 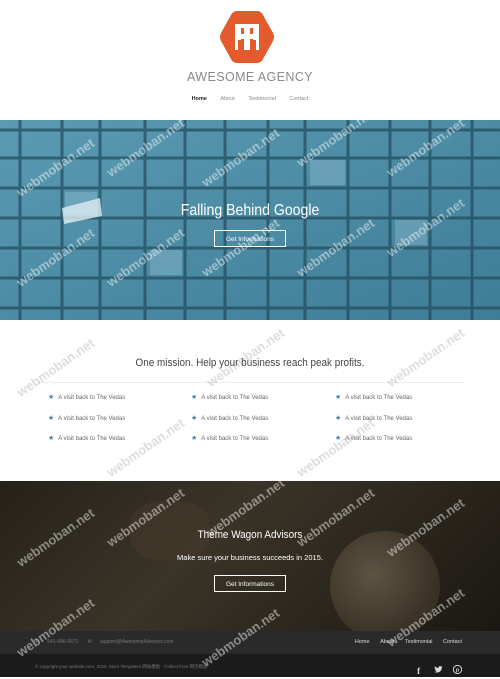 I want to click on footer-email: support@AwesomeAdvisors.com, so click(x=137, y=642).